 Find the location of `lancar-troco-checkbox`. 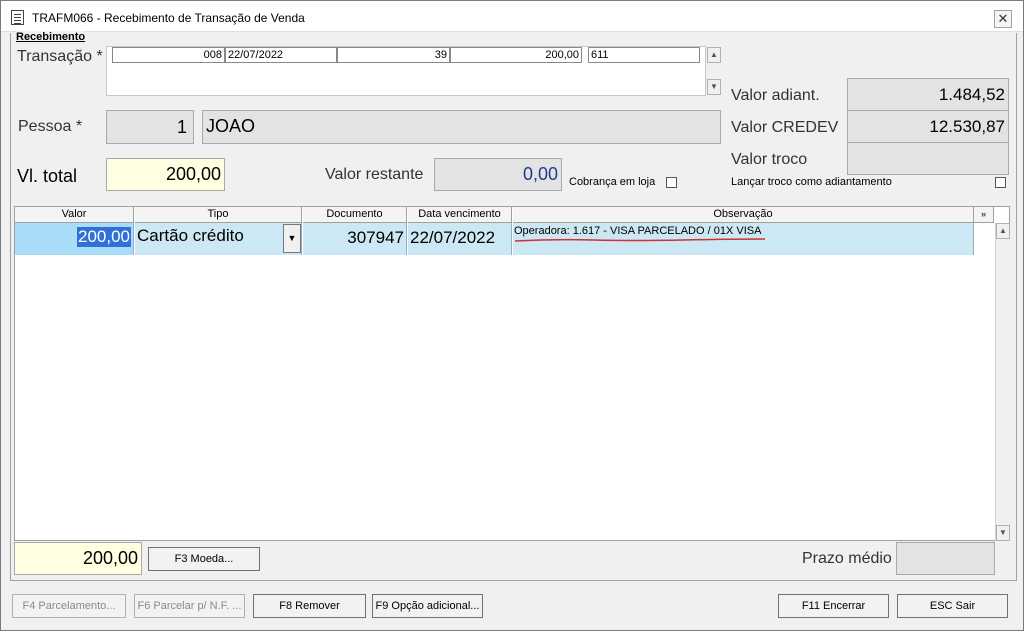

lancar-troco-checkbox is located at coordinates (1000, 182).